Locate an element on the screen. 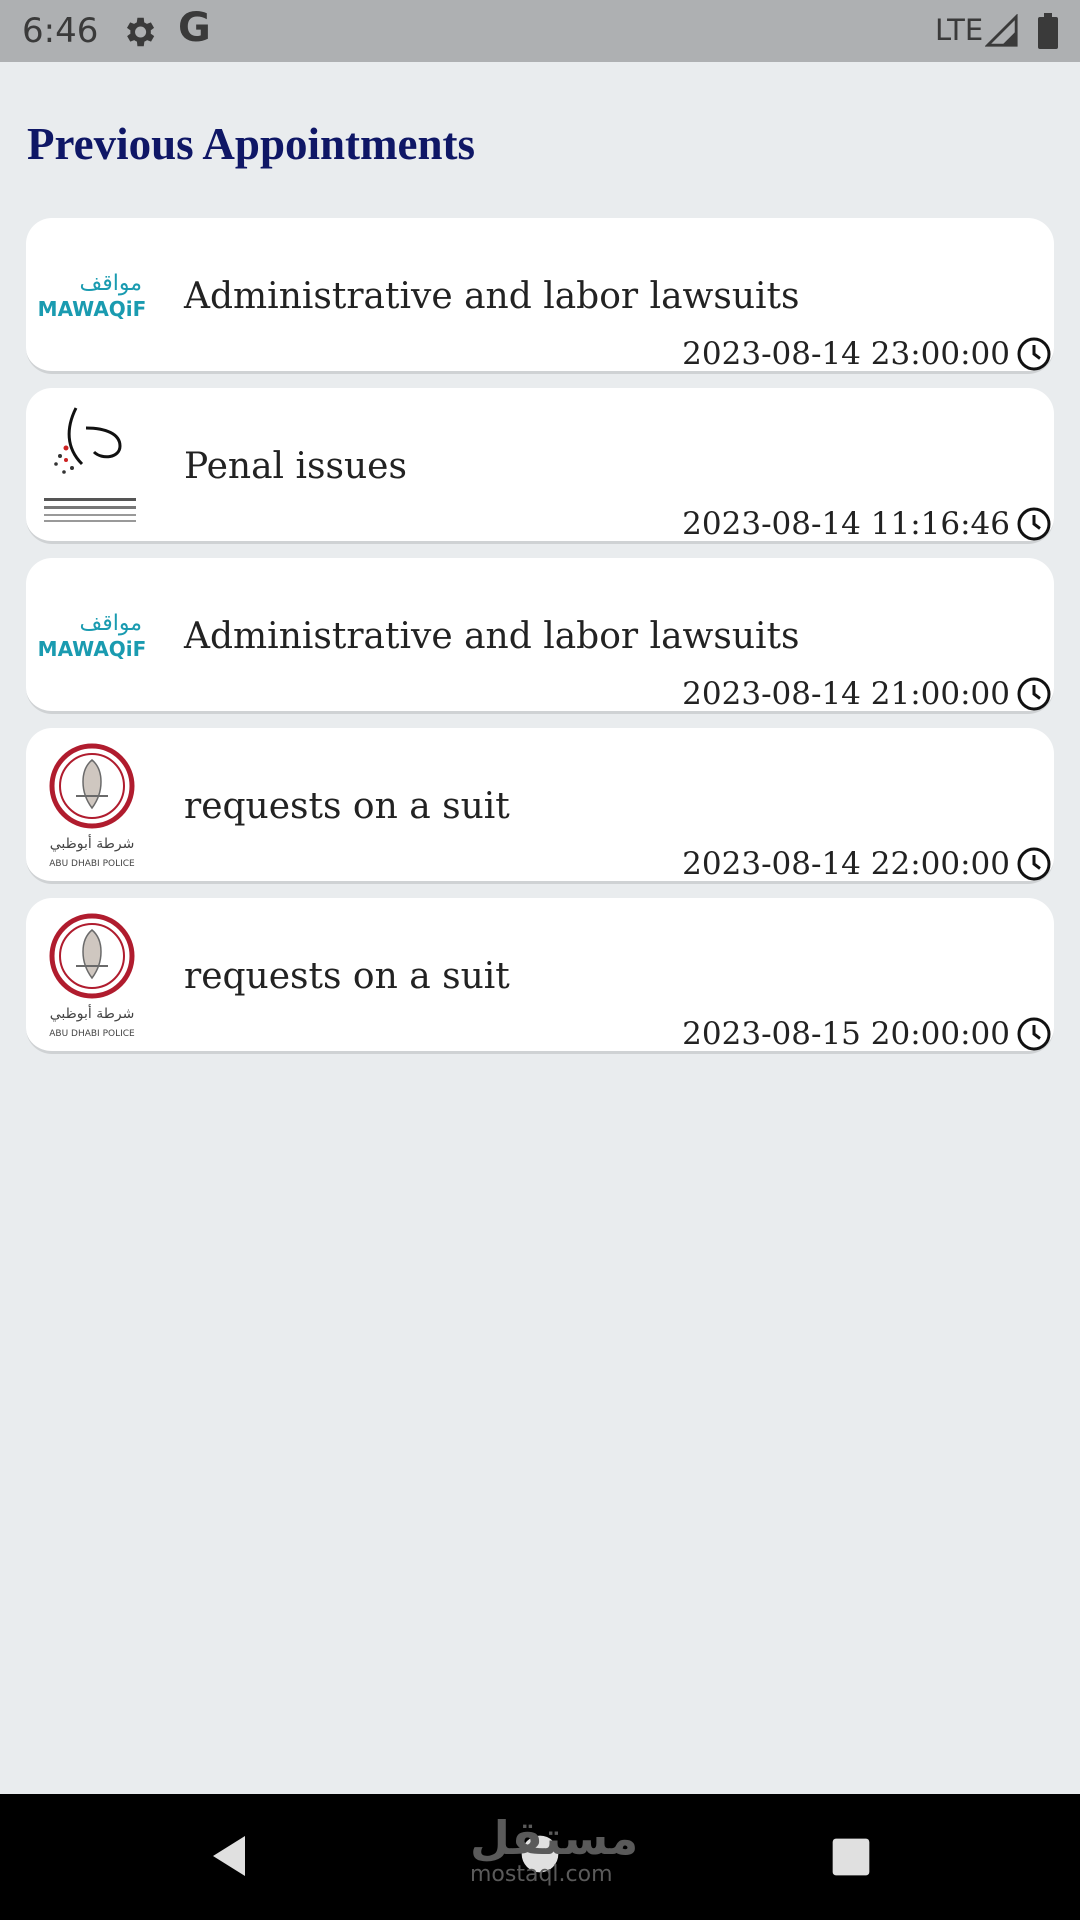 Image resolution: width=1080 pixels, height=1920 pixels. appointment-datetime: 2023-08-14 22:00:00 is located at coordinates (846, 864).